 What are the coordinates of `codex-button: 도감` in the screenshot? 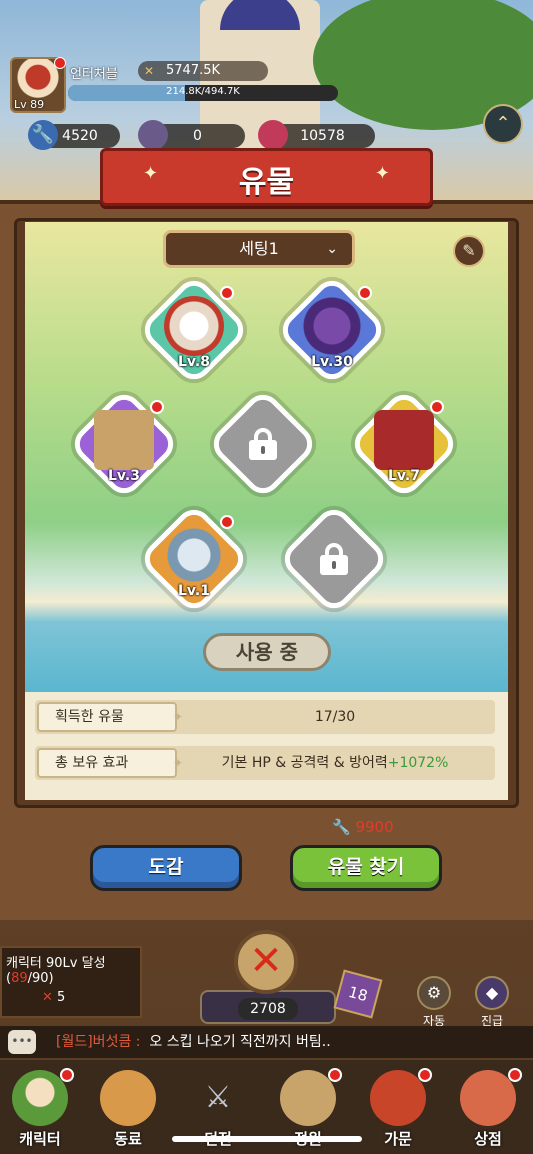 It's located at (166, 868).